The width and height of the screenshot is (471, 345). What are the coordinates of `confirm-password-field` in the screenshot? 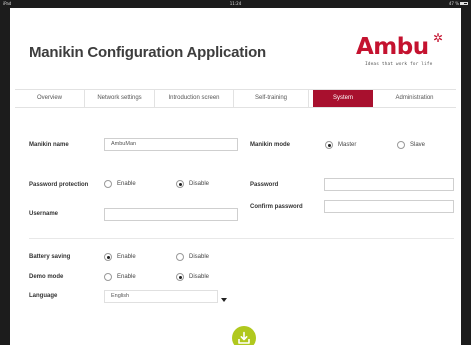 It's located at (389, 206).